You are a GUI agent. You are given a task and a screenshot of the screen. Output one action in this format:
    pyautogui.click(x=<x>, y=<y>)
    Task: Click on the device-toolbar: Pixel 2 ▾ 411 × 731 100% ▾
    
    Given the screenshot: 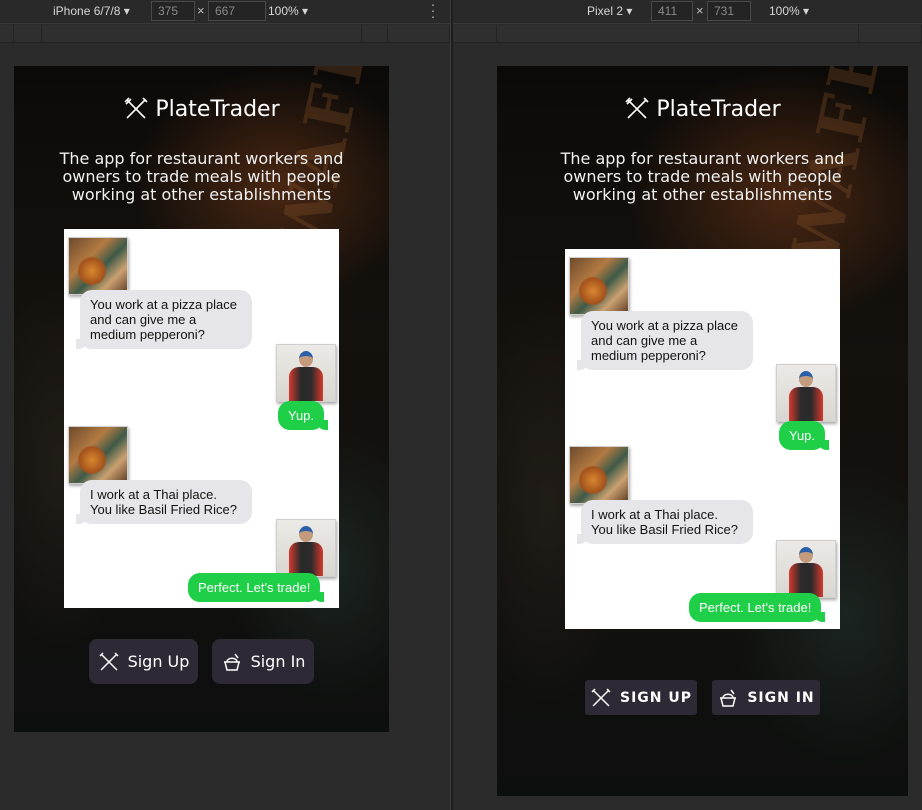 What is the action you would take?
    pyautogui.click(x=687, y=12)
    